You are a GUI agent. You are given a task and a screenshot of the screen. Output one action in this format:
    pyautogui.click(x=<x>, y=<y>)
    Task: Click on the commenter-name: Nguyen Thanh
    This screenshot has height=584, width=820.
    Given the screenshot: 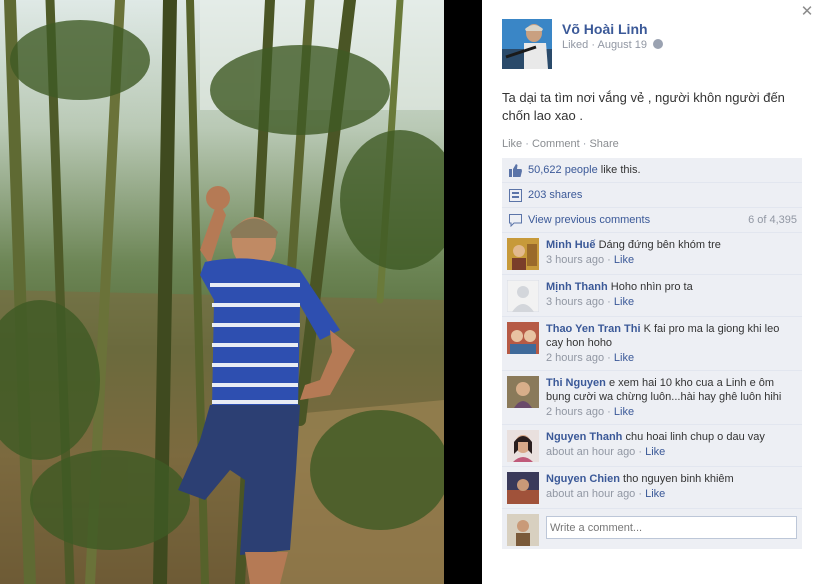 What is the action you would take?
    pyautogui.click(x=584, y=437)
    